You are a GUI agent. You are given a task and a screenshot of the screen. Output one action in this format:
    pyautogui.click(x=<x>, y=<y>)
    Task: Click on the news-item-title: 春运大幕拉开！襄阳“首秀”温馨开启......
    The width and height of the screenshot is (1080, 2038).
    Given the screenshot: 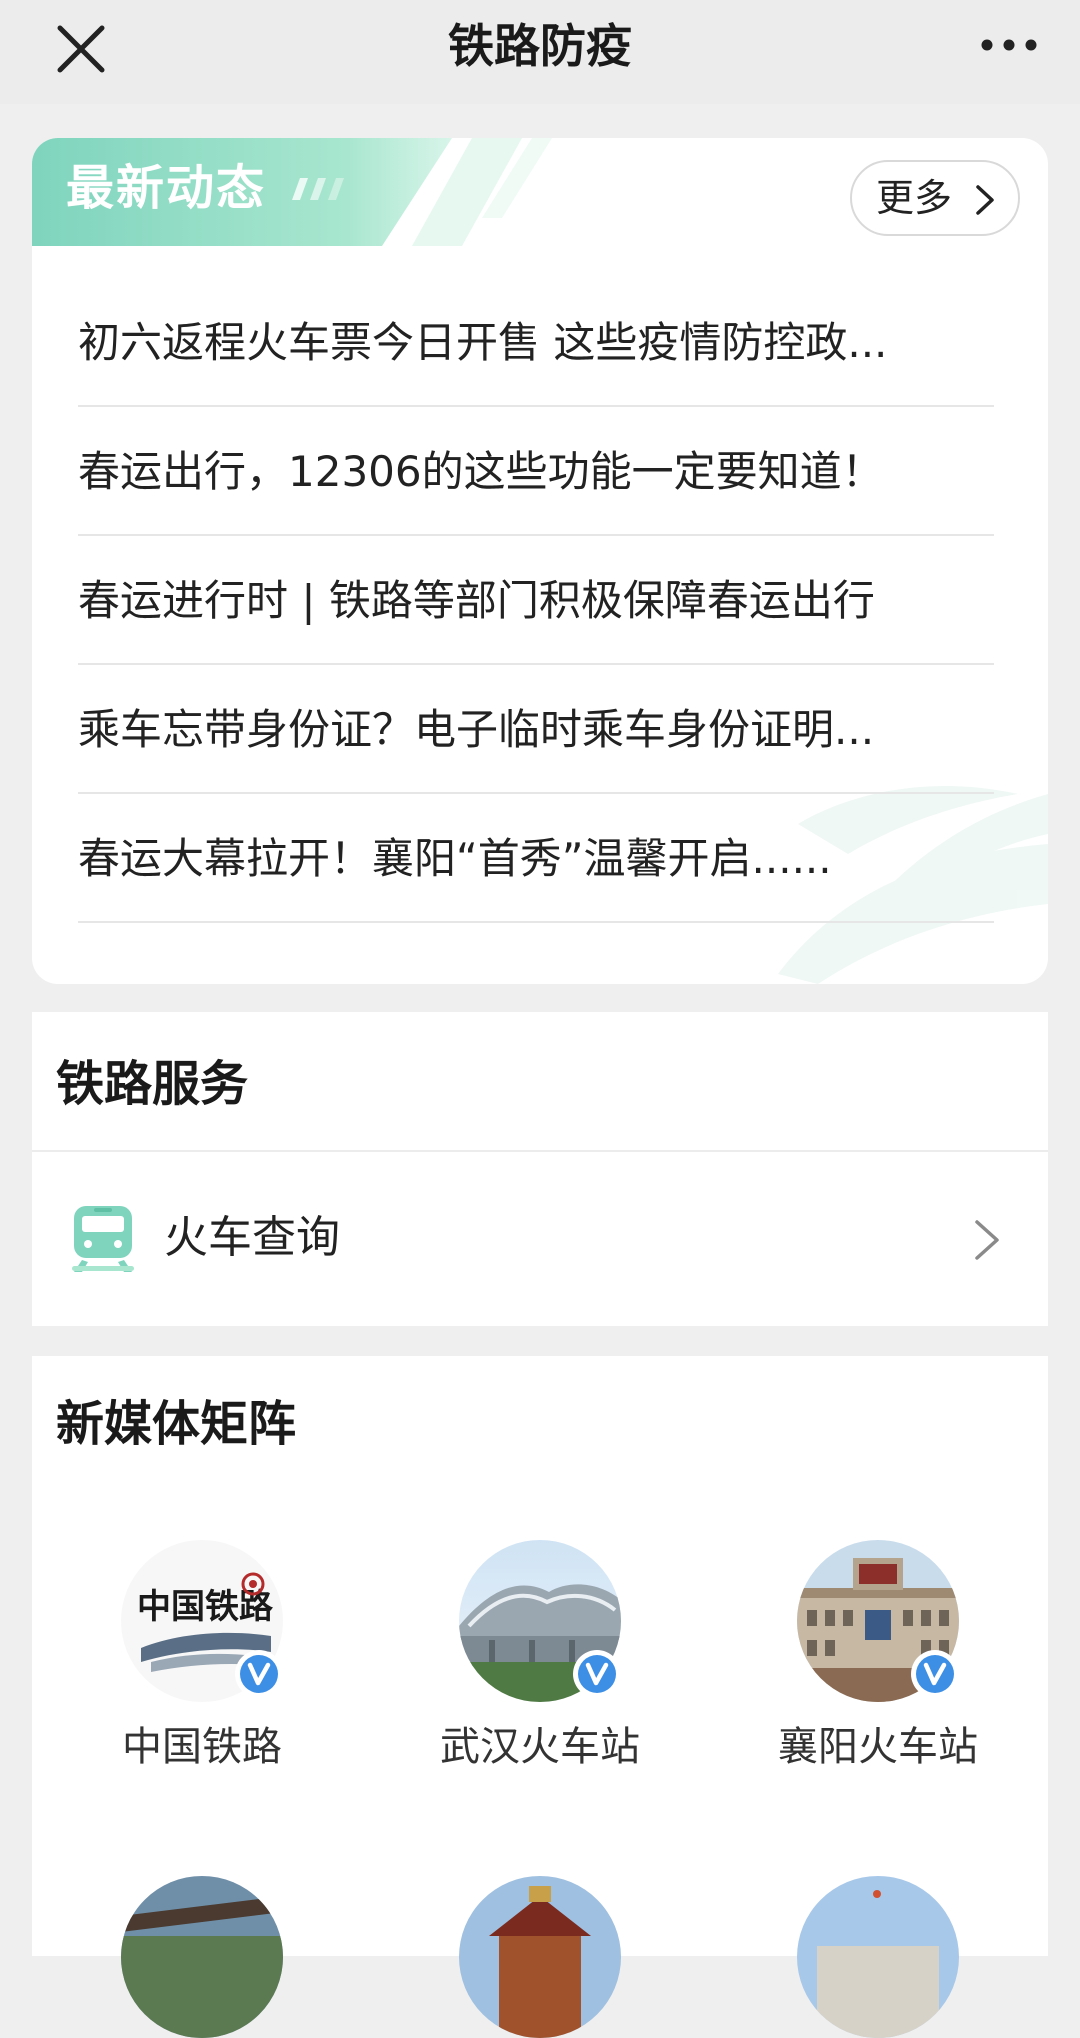 What is the action you would take?
    pyautogui.click(x=455, y=858)
    